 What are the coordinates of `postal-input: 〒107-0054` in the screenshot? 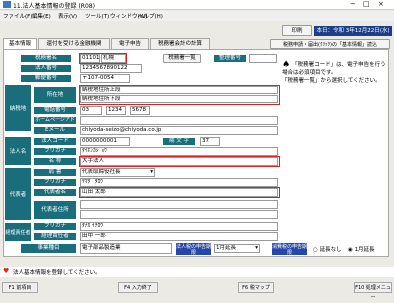 It's located at (105, 78).